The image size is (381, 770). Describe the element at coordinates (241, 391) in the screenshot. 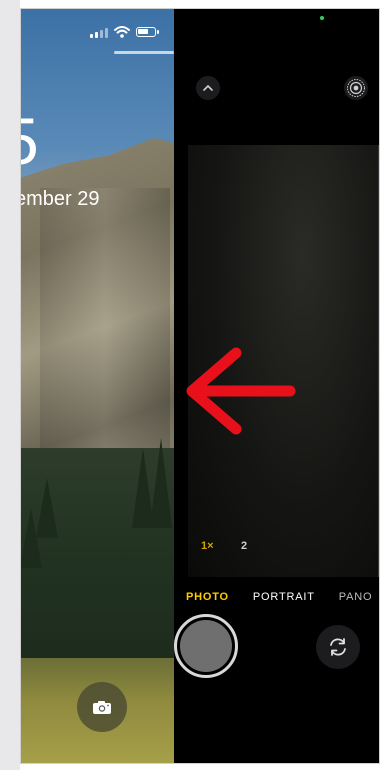

I see `left-arrow-annotation` at that location.